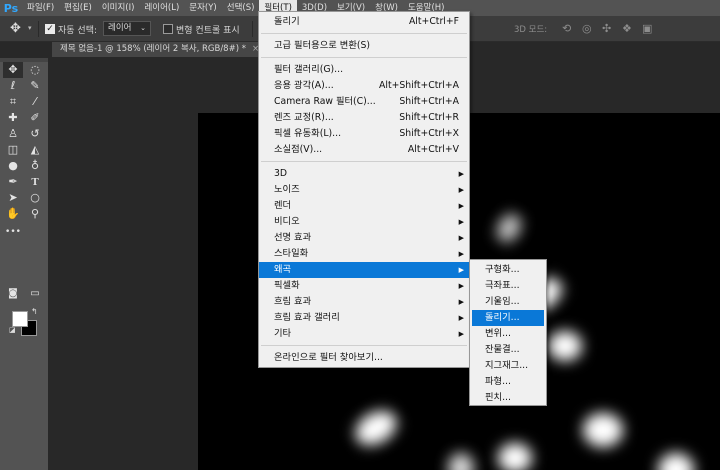 This screenshot has height=470, width=720. What do you see at coordinates (20, 319) in the screenshot?
I see `foreground-color-swatch` at bounding box center [20, 319].